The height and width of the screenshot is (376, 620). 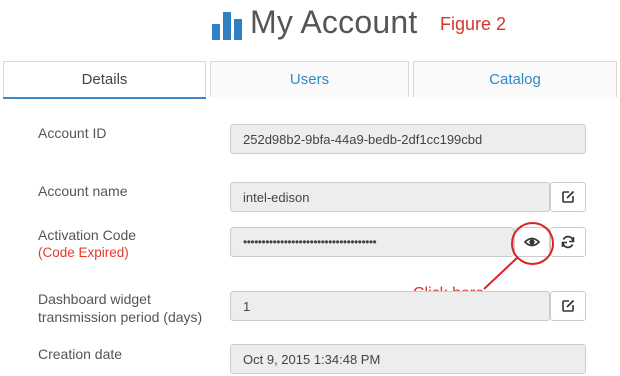 I want to click on figure-label: Figure 2, so click(x=473, y=24).